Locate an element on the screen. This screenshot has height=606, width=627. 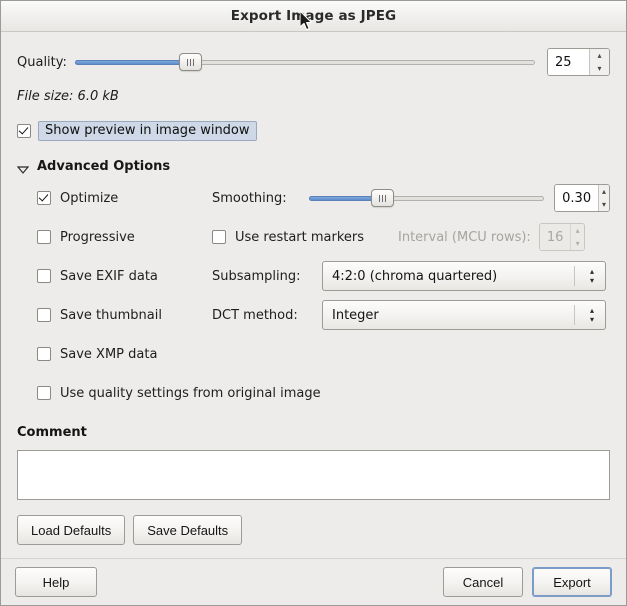
optimize-group: Optimize is located at coordinates (124, 198).